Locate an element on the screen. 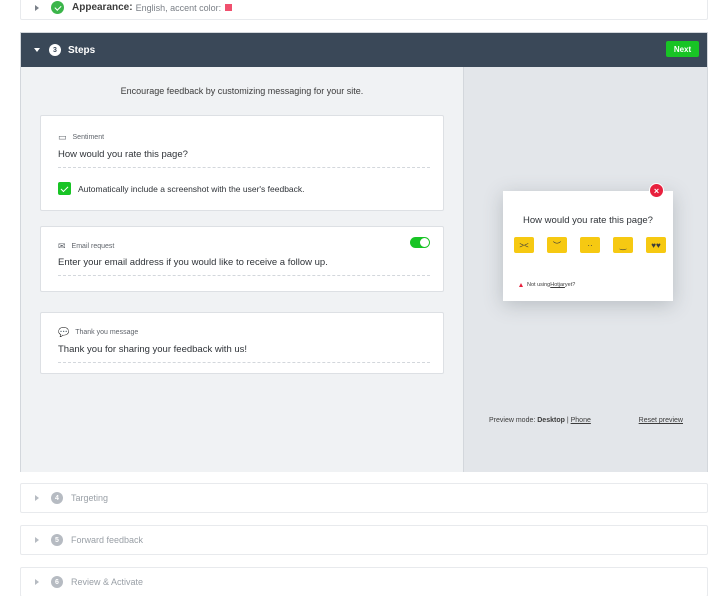 This screenshot has width=709, height=596. sentiment-icon: ▭ is located at coordinates (62, 137).